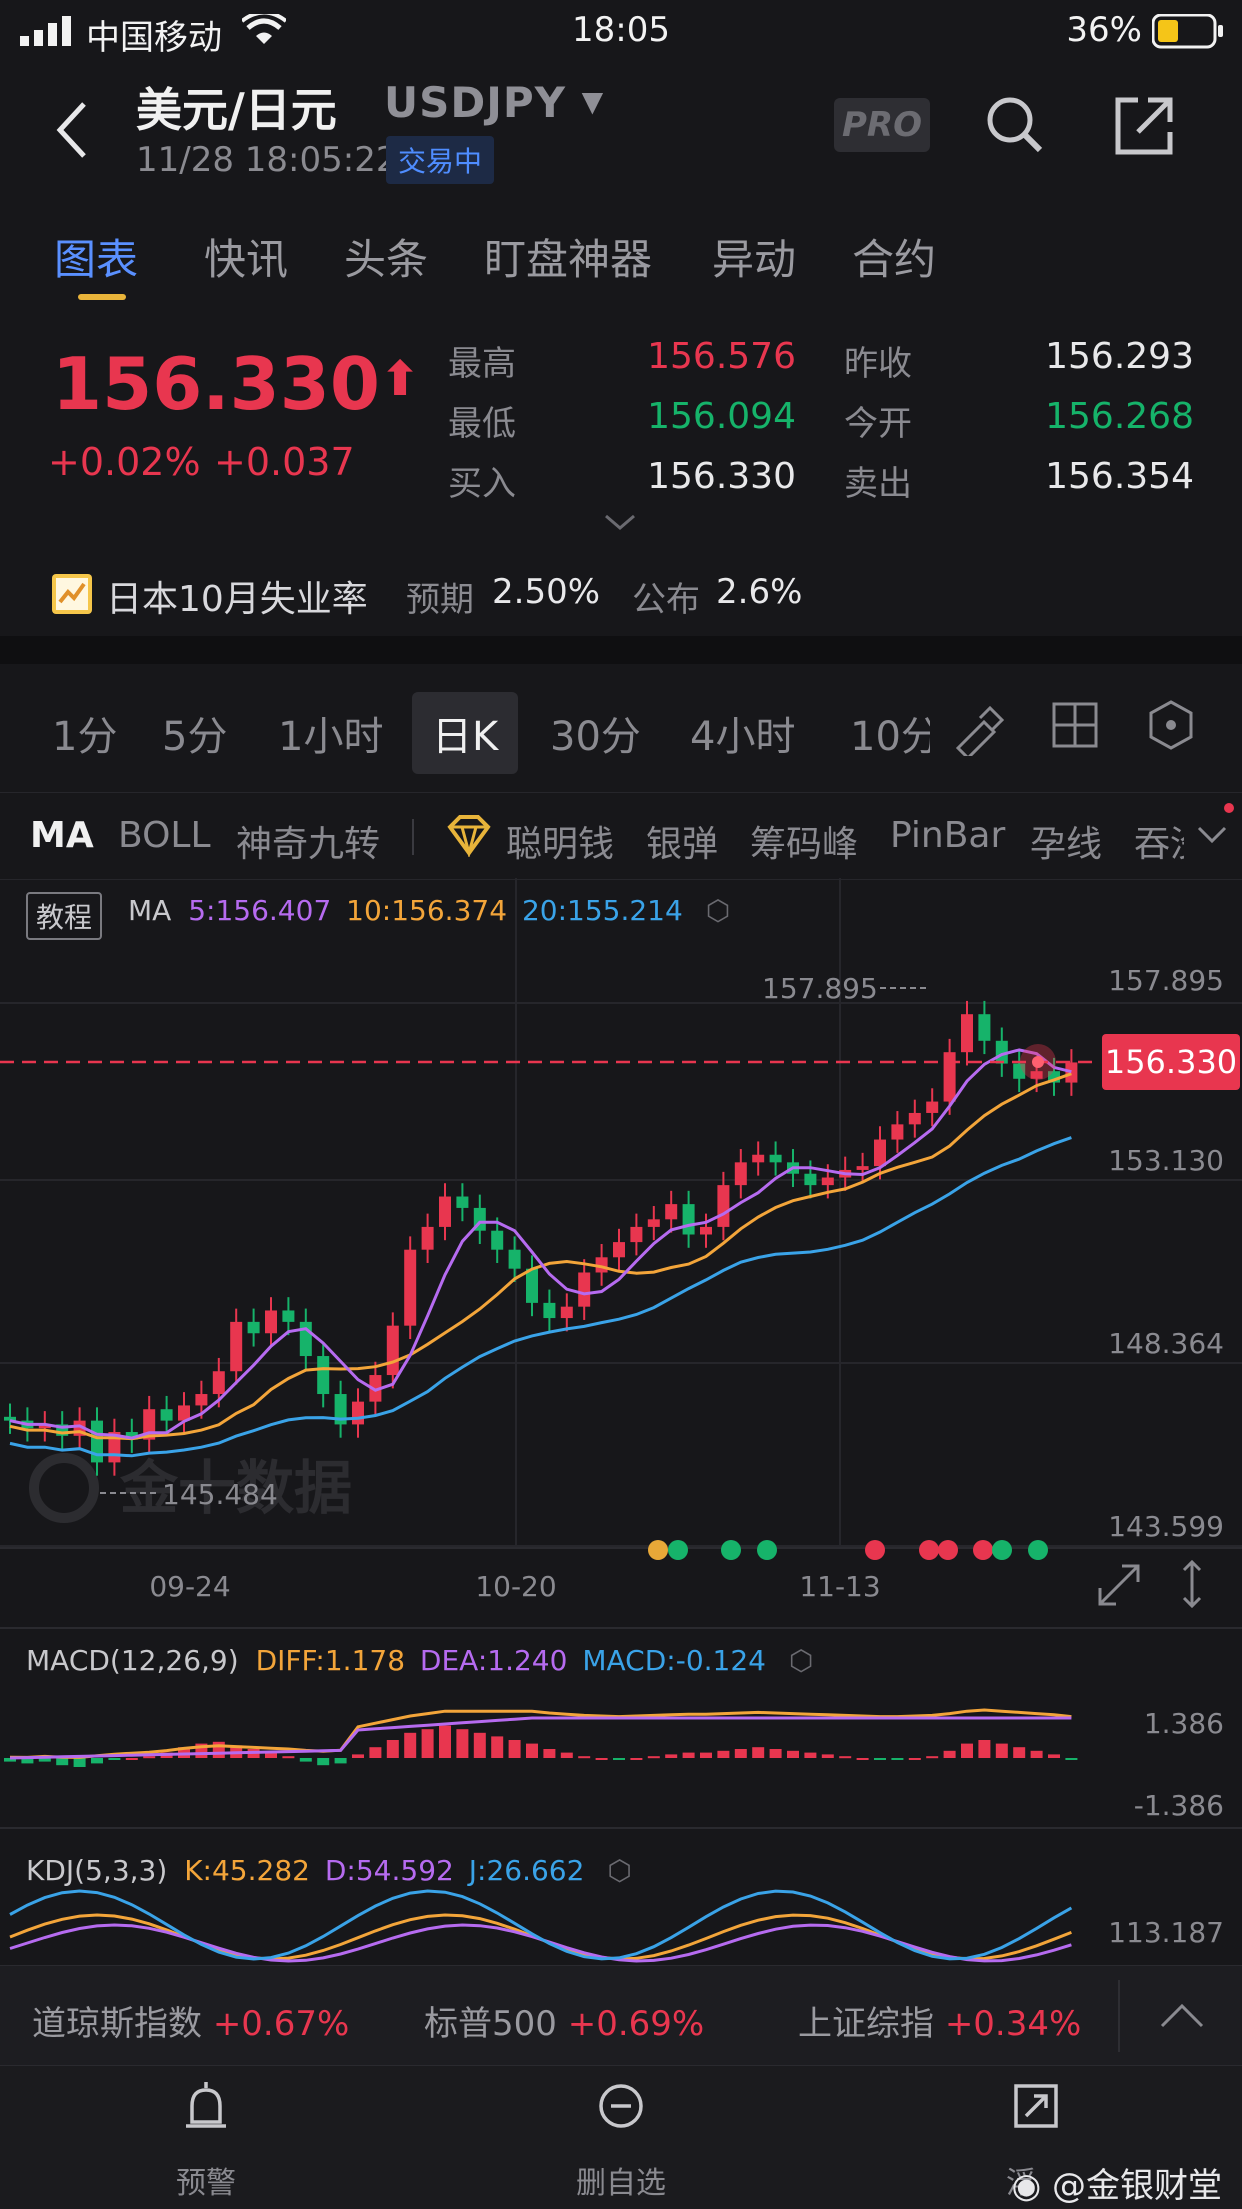 The image size is (1242, 2209). Describe the element at coordinates (1066, 841) in the screenshot. I see `indicator-inside-bar: 孕线` at that location.